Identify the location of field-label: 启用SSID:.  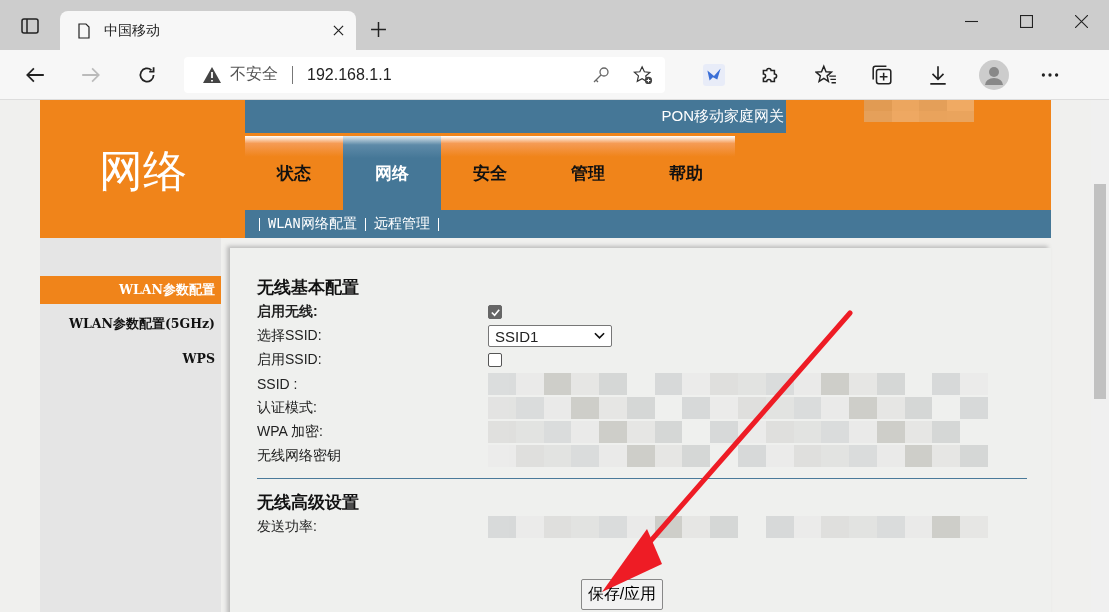
(290, 360).